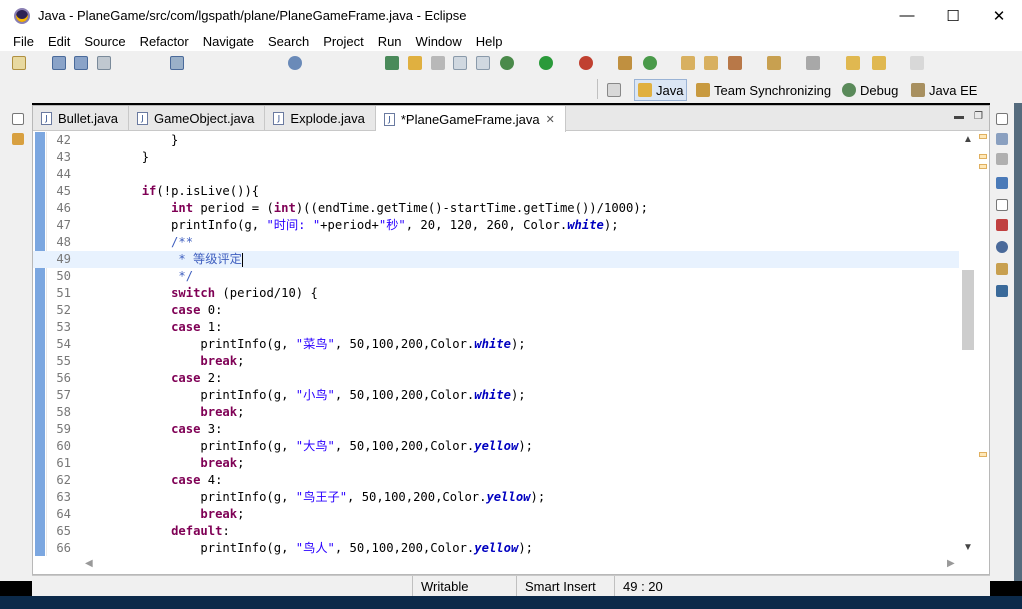 This screenshot has height=609, width=1022. Describe the element at coordinates (496, 242) in the screenshot. I see `code-line: 48 /**` at that location.